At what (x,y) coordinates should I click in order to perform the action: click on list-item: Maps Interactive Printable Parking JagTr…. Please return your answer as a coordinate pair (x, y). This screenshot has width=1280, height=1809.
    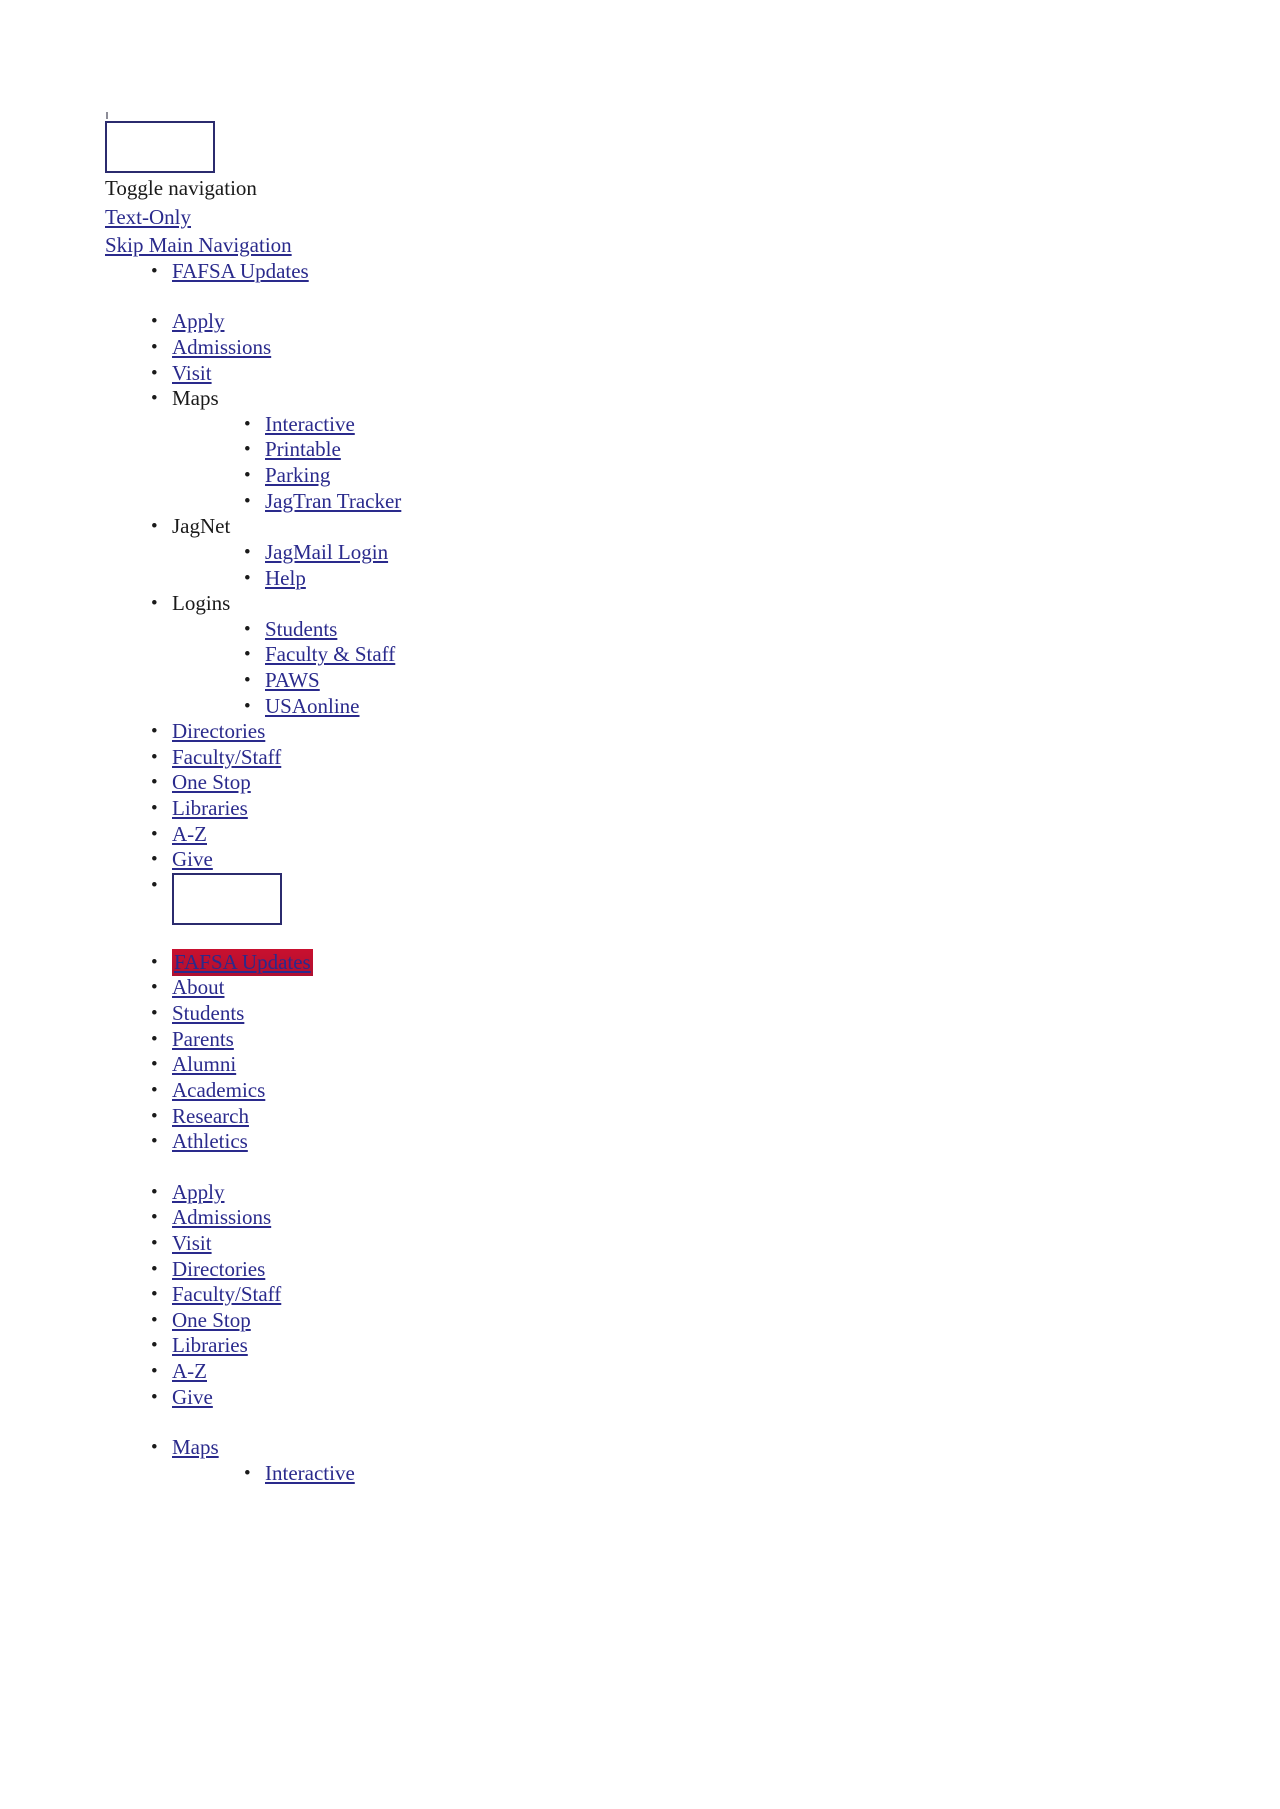
    Looking at the image, I should click on (625, 450).